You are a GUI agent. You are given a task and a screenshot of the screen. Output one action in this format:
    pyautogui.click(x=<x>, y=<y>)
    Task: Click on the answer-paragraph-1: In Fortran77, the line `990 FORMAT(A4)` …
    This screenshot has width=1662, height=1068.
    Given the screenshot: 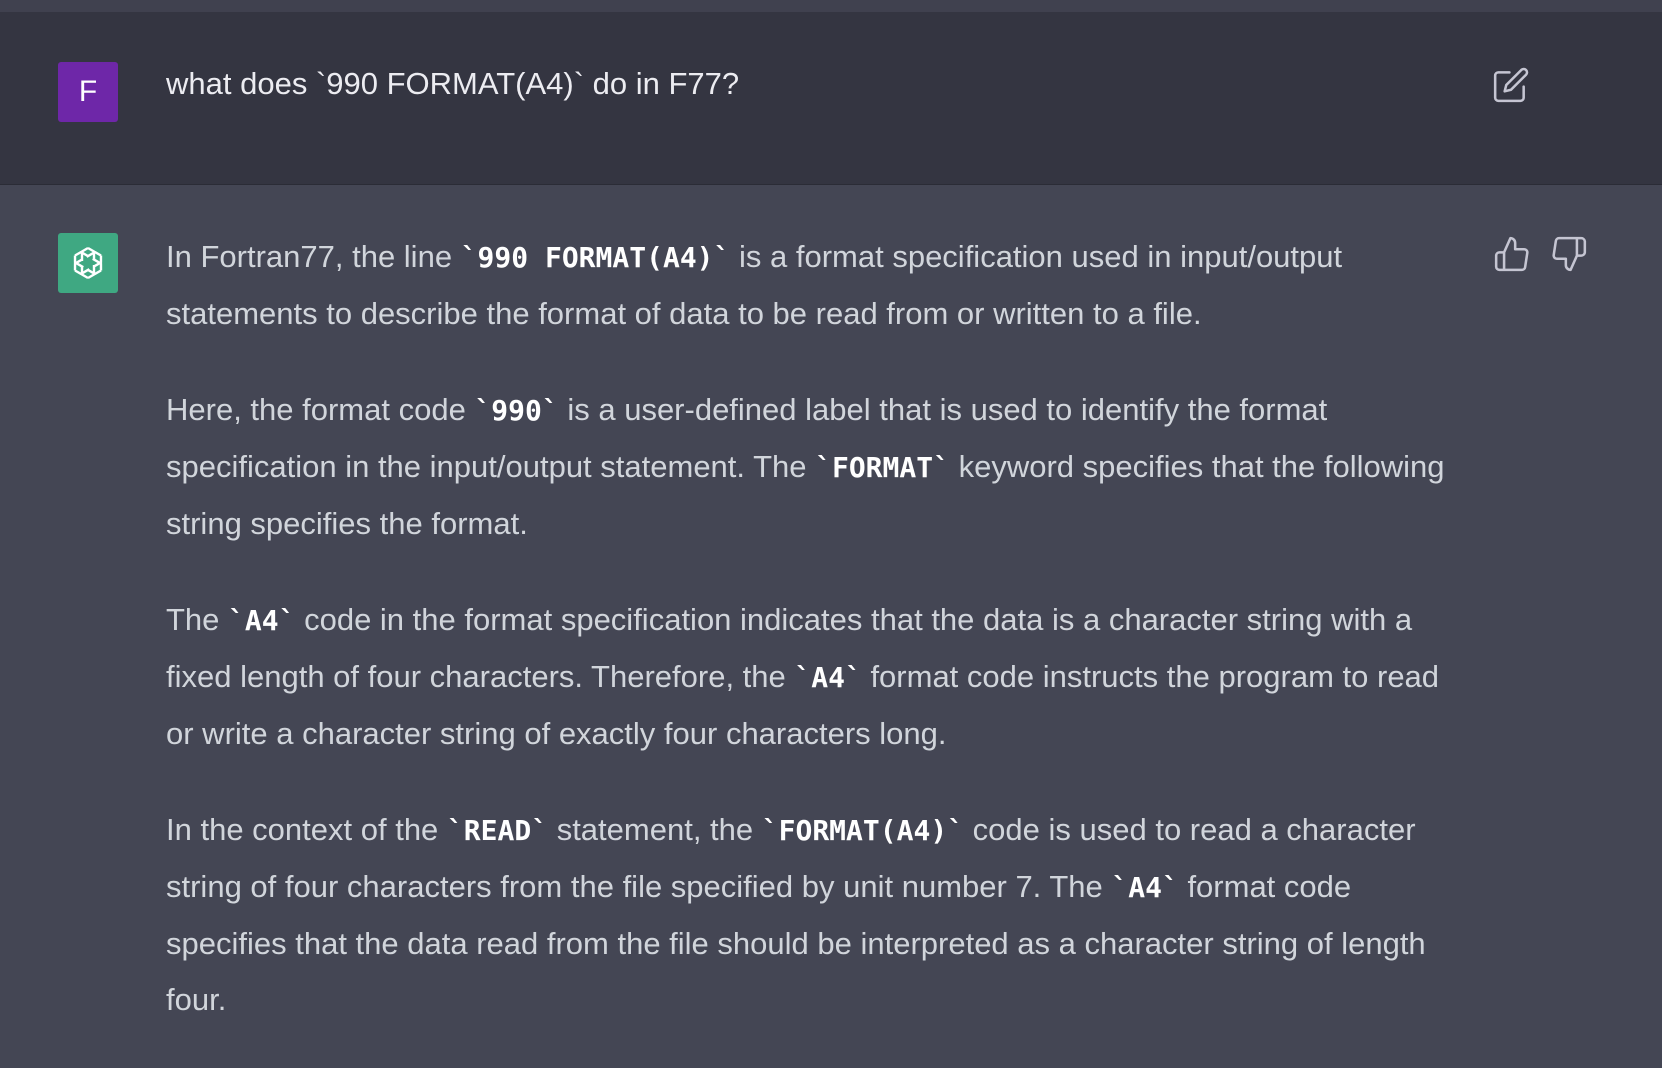 What is the action you would take?
    pyautogui.click(x=754, y=285)
    